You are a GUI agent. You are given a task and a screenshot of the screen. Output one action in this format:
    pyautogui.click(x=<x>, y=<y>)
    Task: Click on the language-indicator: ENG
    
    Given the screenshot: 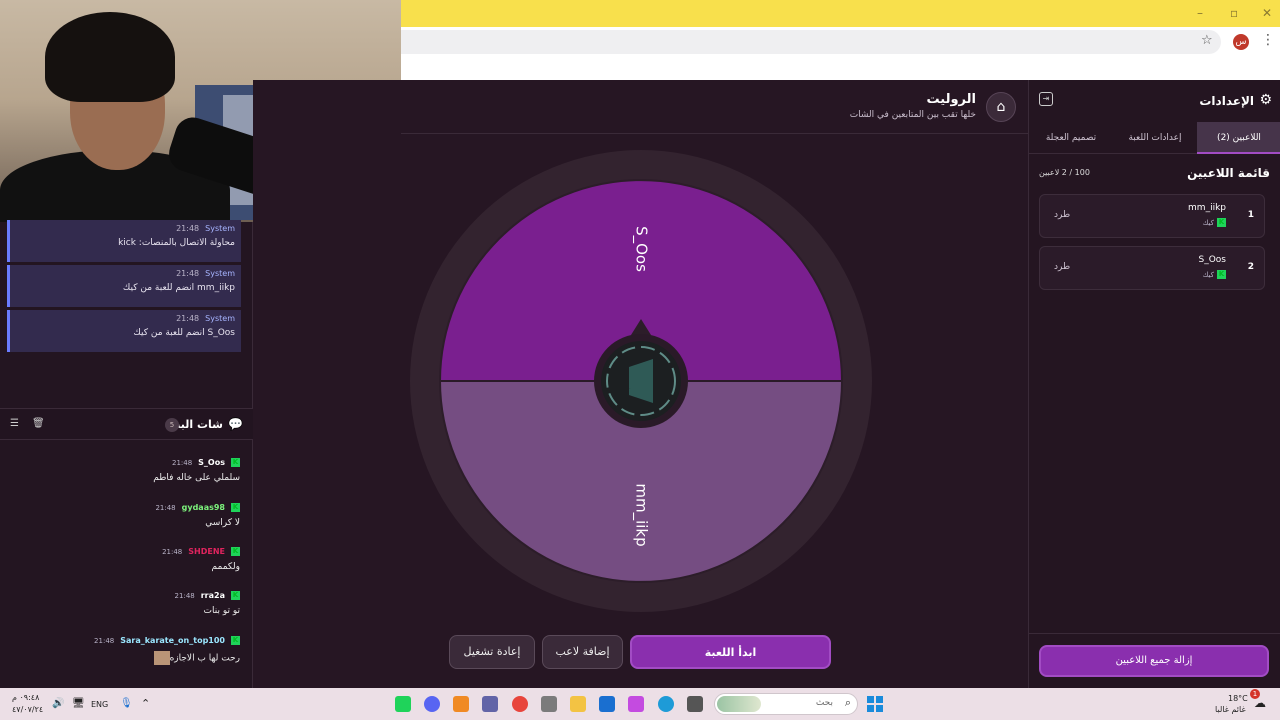 What is the action you would take?
    pyautogui.click(x=99, y=704)
    